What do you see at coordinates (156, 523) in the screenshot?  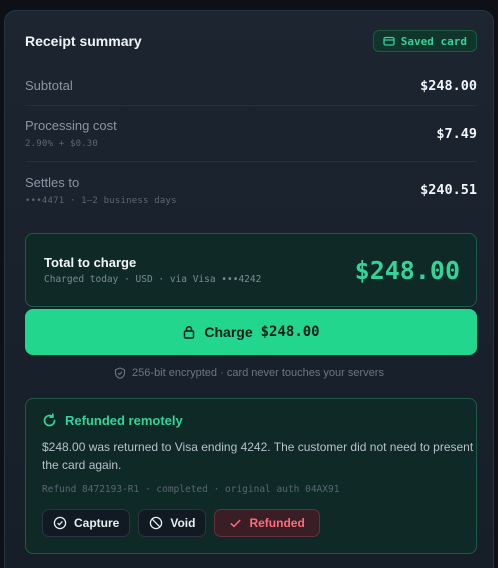 I see `void-icon` at bounding box center [156, 523].